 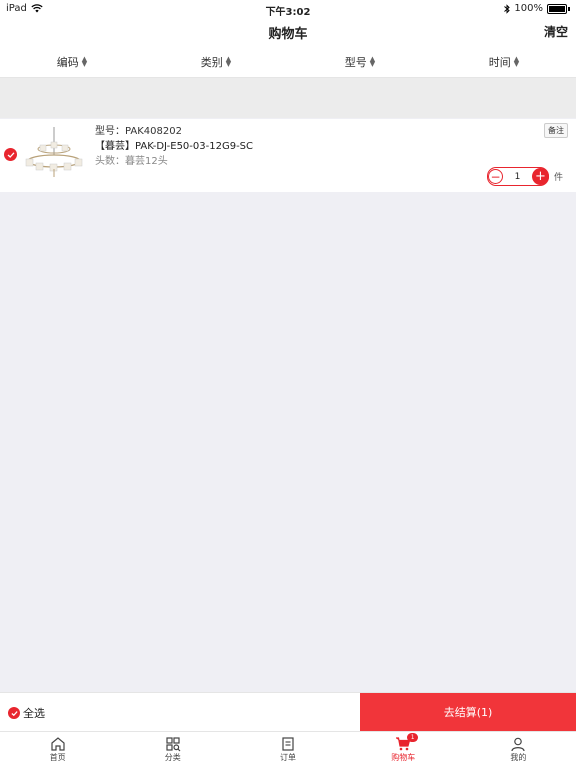 I want to click on checkout-button: 去结算(1), so click(x=468, y=712).